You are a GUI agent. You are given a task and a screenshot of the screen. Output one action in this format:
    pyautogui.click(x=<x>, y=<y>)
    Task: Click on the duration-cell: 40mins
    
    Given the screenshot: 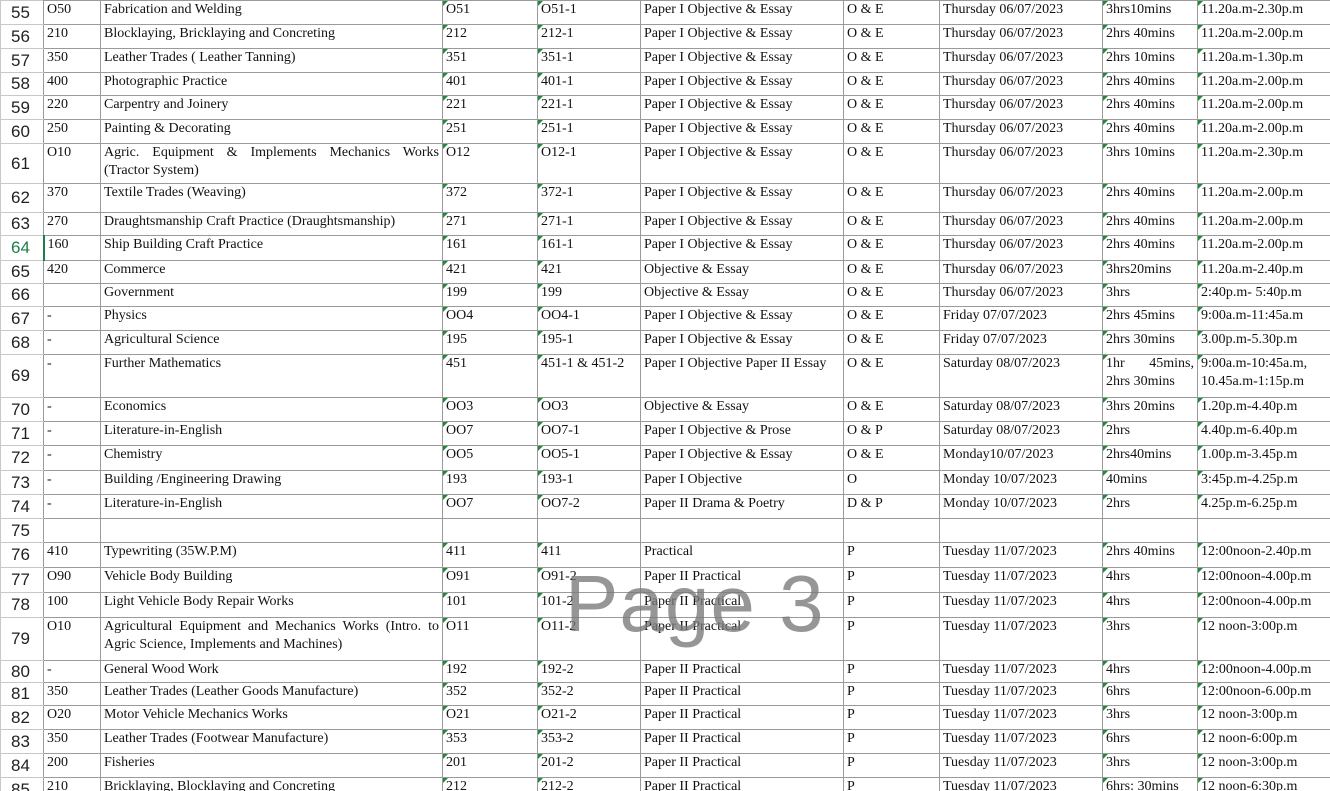 What is the action you would take?
    pyautogui.click(x=1150, y=482)
    